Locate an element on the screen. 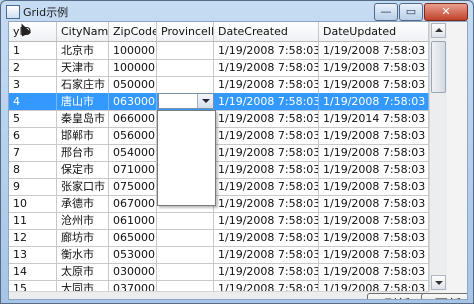 This screenshot has width=474, height=304. cell-cityname: 石家庄市 is located at coordinates (83, 84).